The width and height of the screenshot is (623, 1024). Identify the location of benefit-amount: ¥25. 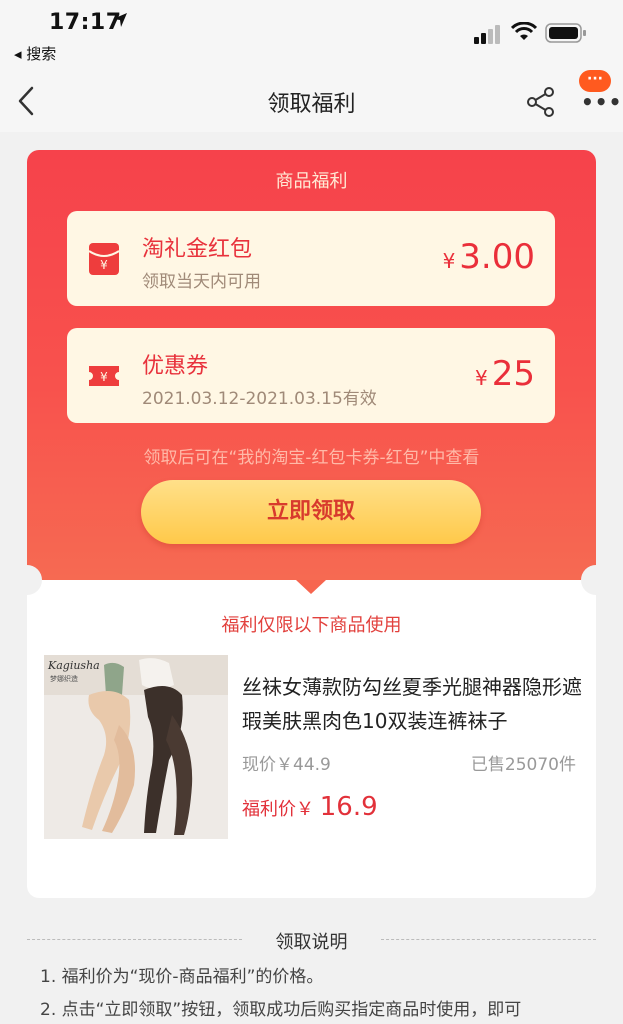
(505, 374).